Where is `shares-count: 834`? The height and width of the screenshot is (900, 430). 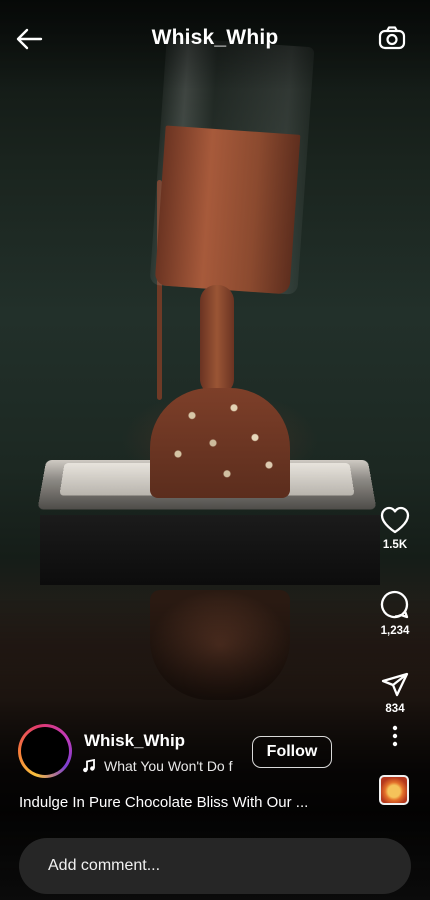 shares-count: 834 is located at coordinates (395, 709).